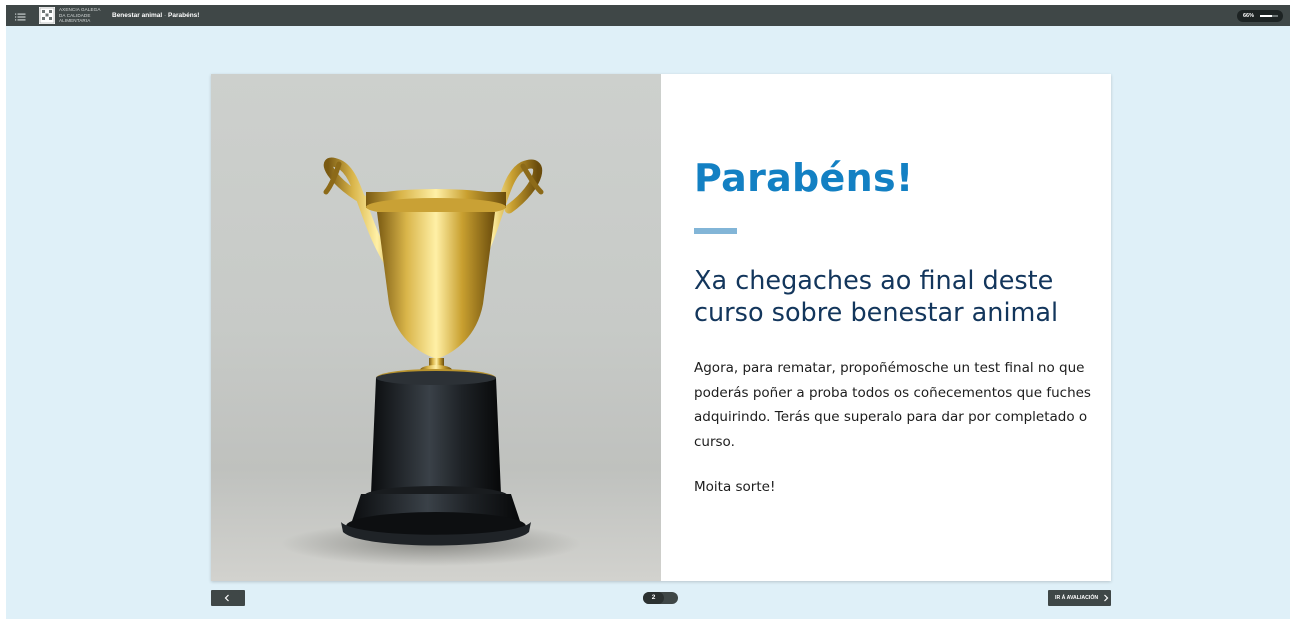  I want to click on progress-track, so click(1269, 16).